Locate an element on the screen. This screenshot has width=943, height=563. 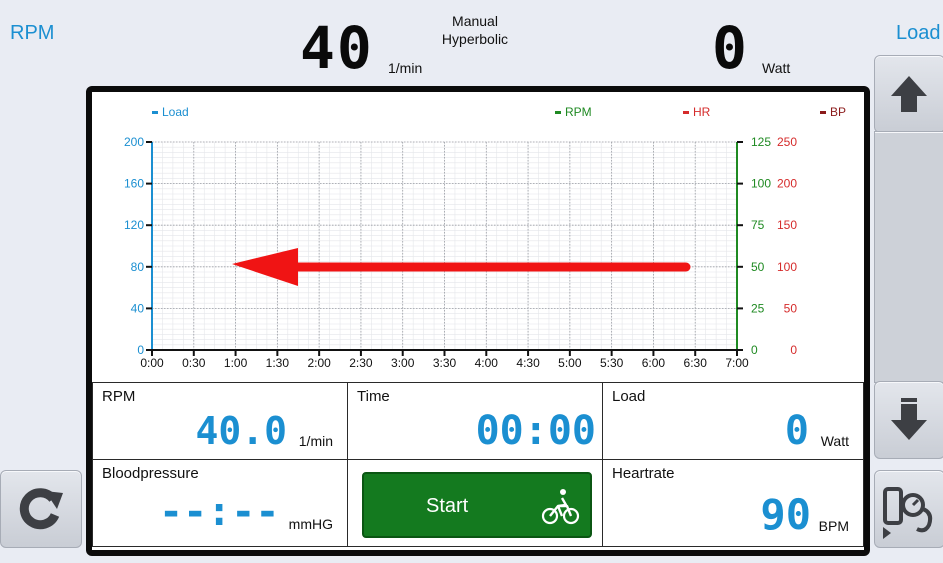
y-left-tick-label: 200 is located at coordinates (134, 142).